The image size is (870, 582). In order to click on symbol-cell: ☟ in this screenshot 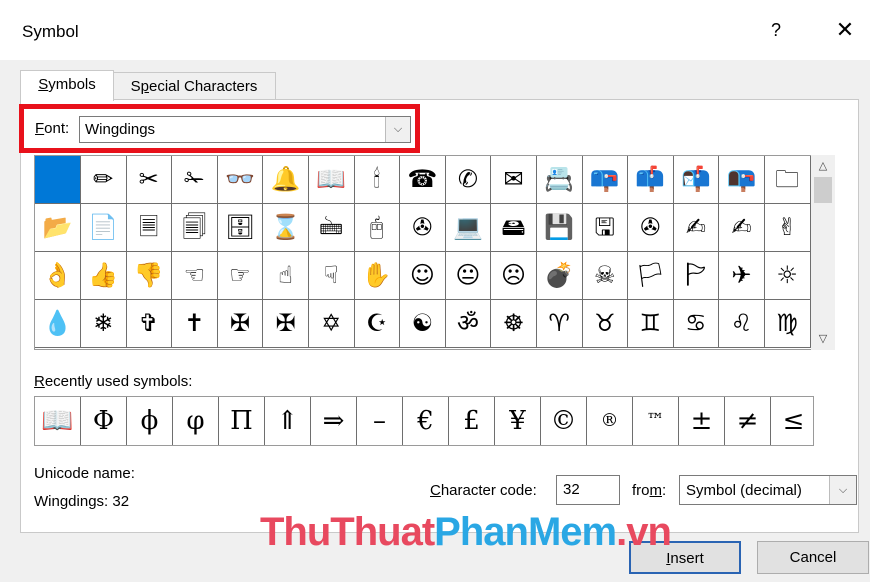, I will do `click(331, 276)`.